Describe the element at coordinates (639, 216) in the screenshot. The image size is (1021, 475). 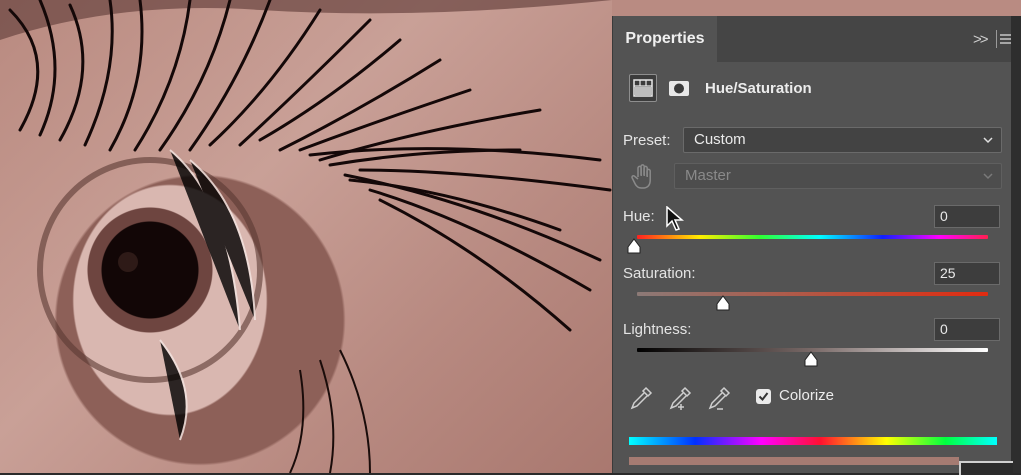
I see `hue-label: Hue:` at that location.